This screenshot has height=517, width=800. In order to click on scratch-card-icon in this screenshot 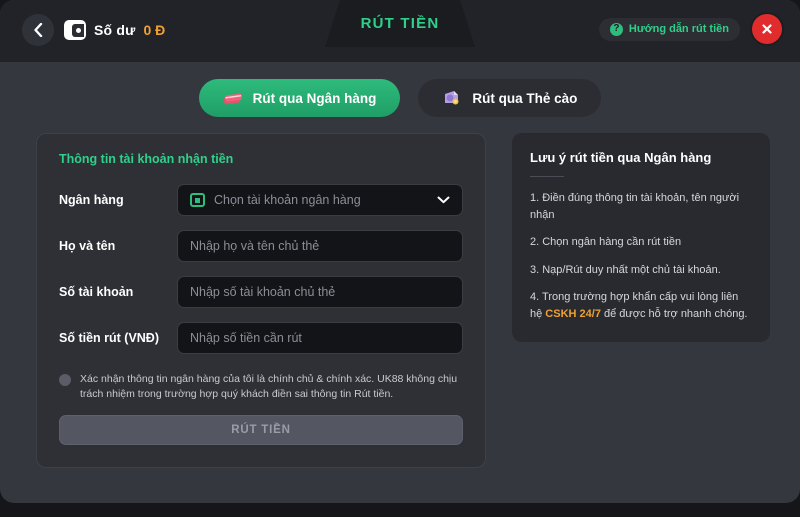, I will do `click(452, 98)`.